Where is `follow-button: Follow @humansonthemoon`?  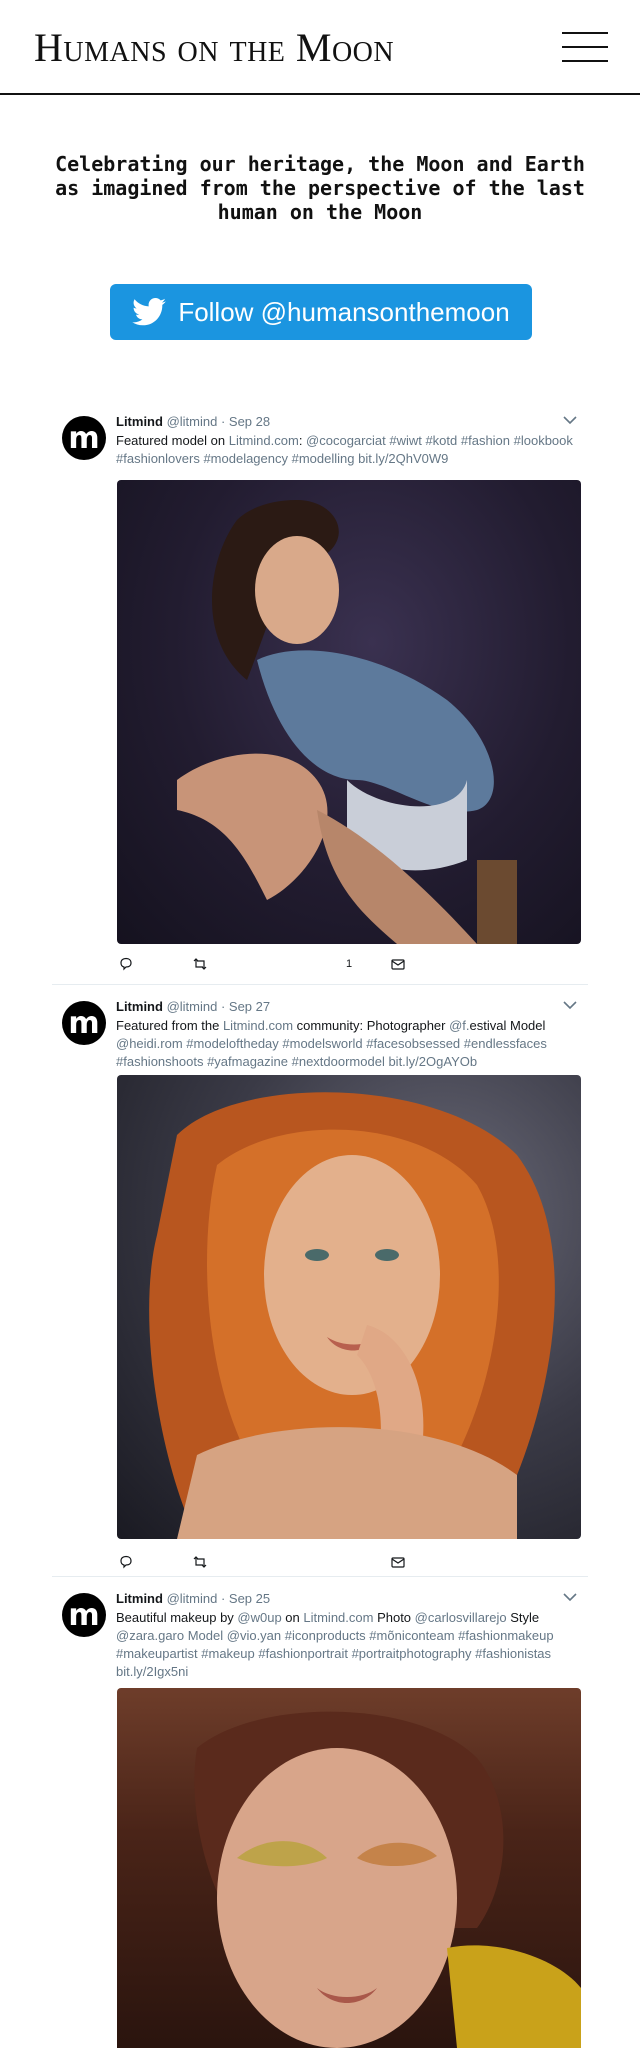
follow-button: Follow @humansonthemoon is located at coordinates (321, 312).